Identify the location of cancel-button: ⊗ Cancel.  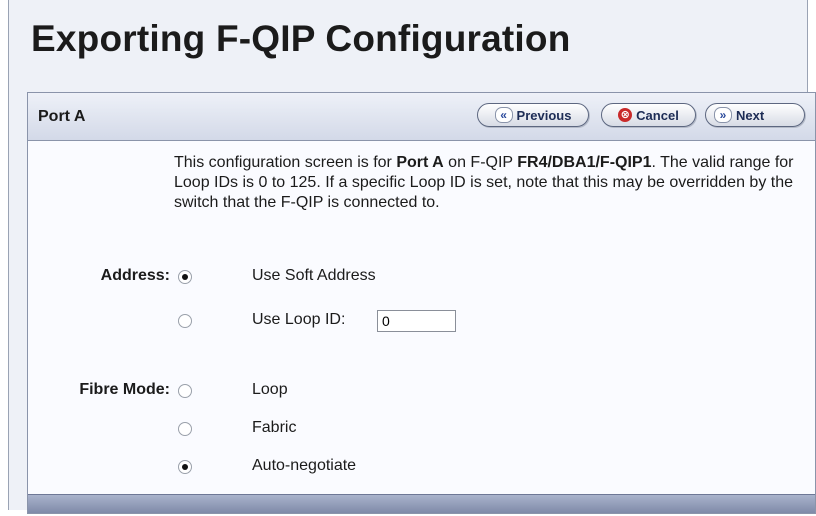
(648, 115).